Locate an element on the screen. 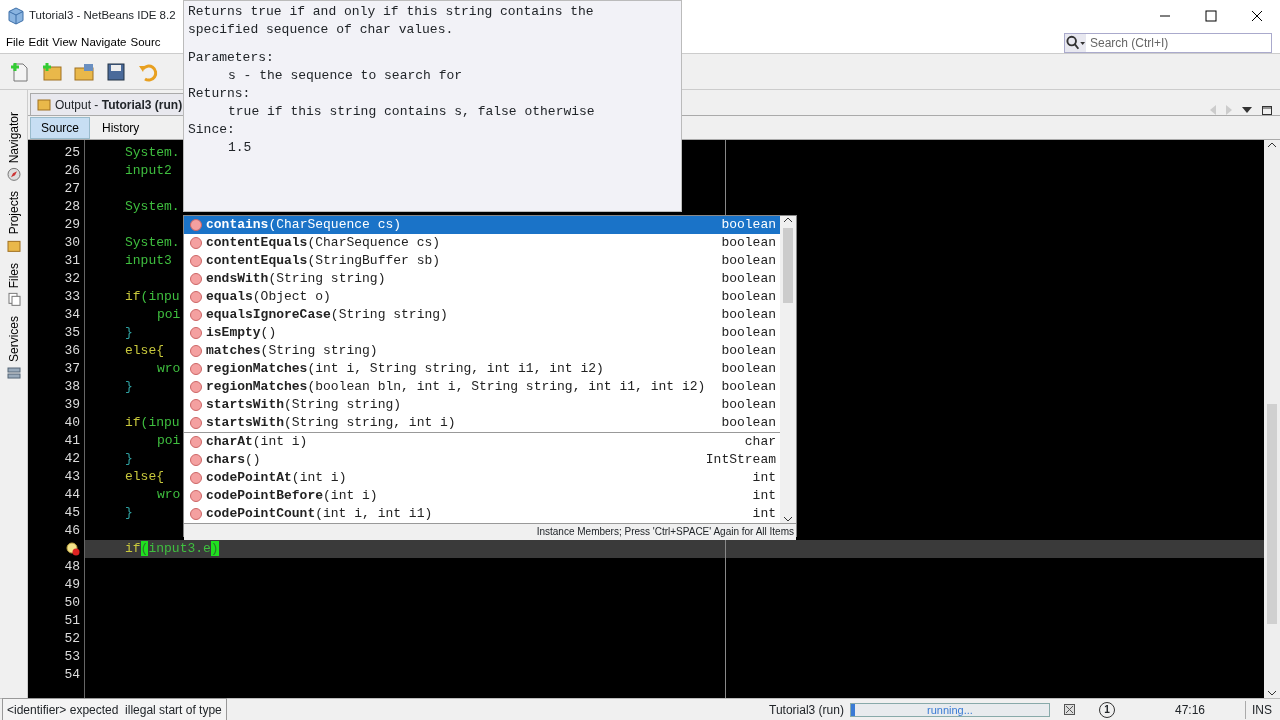 Image resolution: width=1280 pixels, height=720 pixels. menu-item: Sourc is located at coordinates (145, 42).